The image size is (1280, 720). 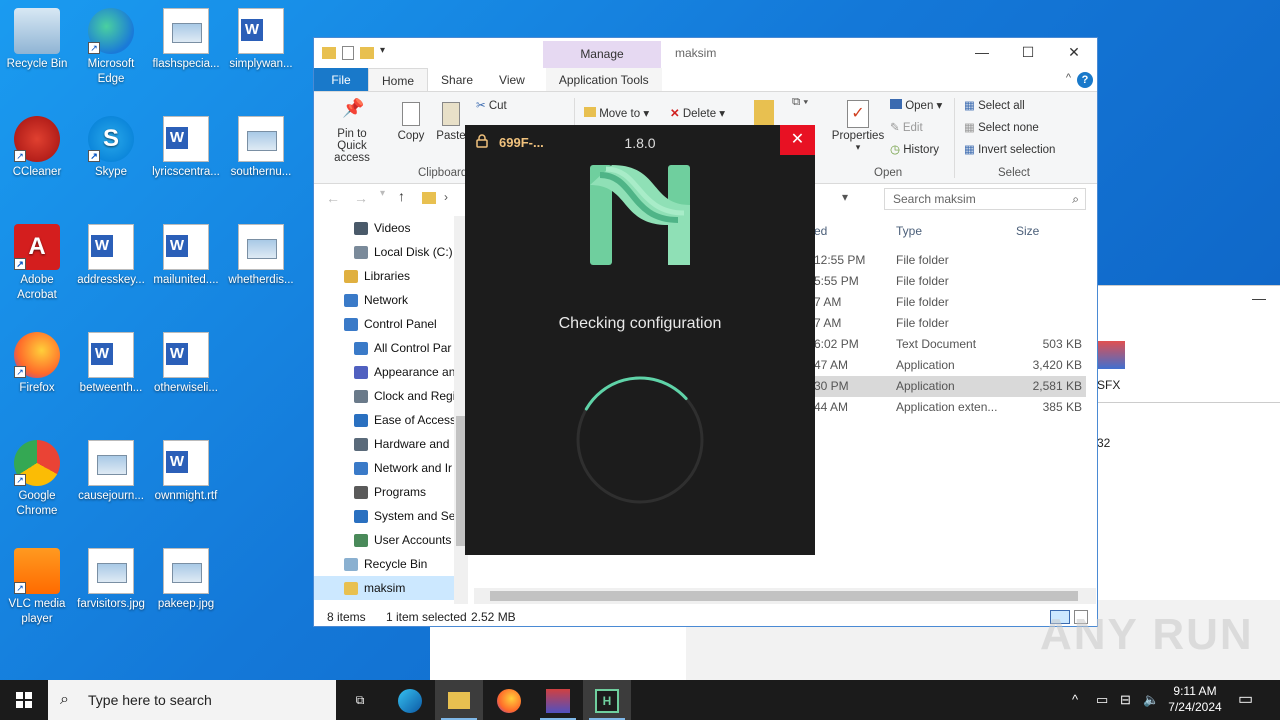 What do you see at coordinates (111, 47) in the screenshot?
I see `desktop-icon: ↗ Microsoft Edge` at bounding box center [111, 47].